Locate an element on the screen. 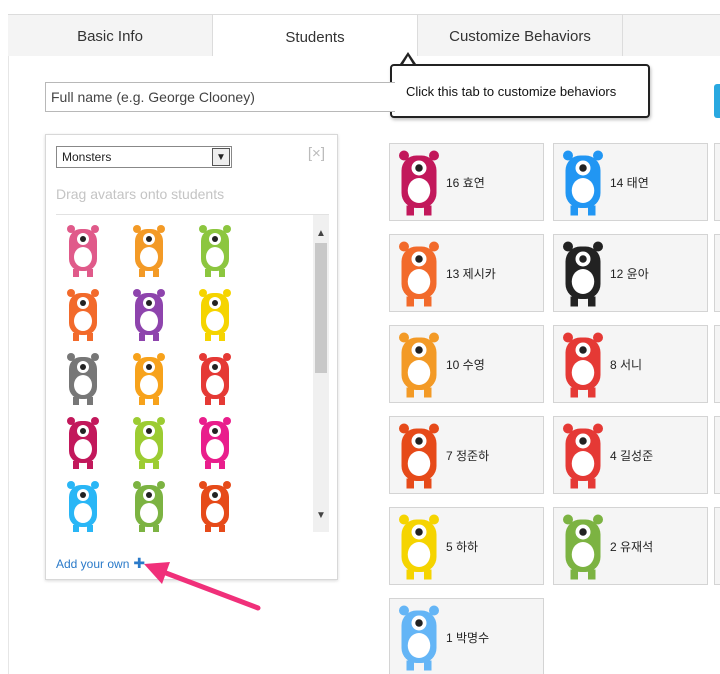 The image size is (720, 674). student-card: 8 서니 is located at coordinates (630, 364).